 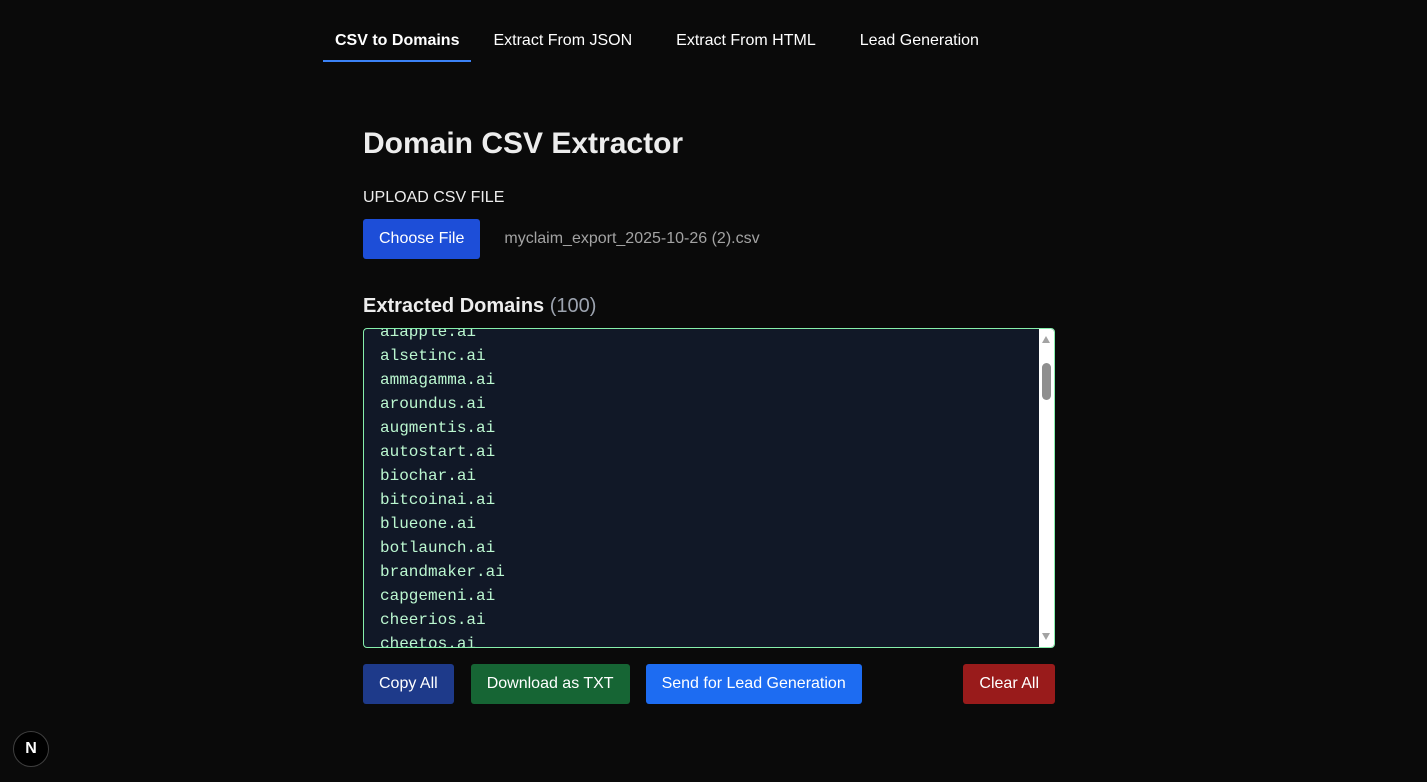 What do you see at coordinates (422, 239) in the screenshot?
I see `choose-file-button: Choose File` at bounding box center [422, 239].